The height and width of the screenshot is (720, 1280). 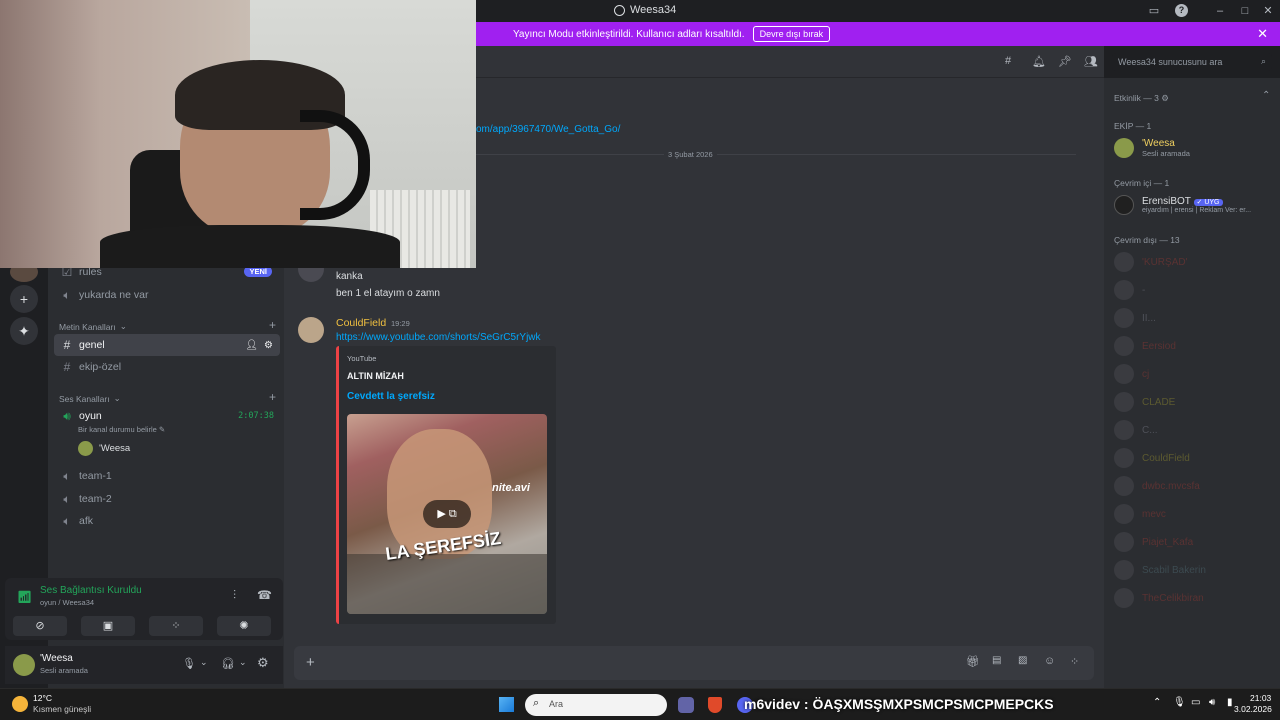 I want to click on start-icon, so click(x=506, y=704).